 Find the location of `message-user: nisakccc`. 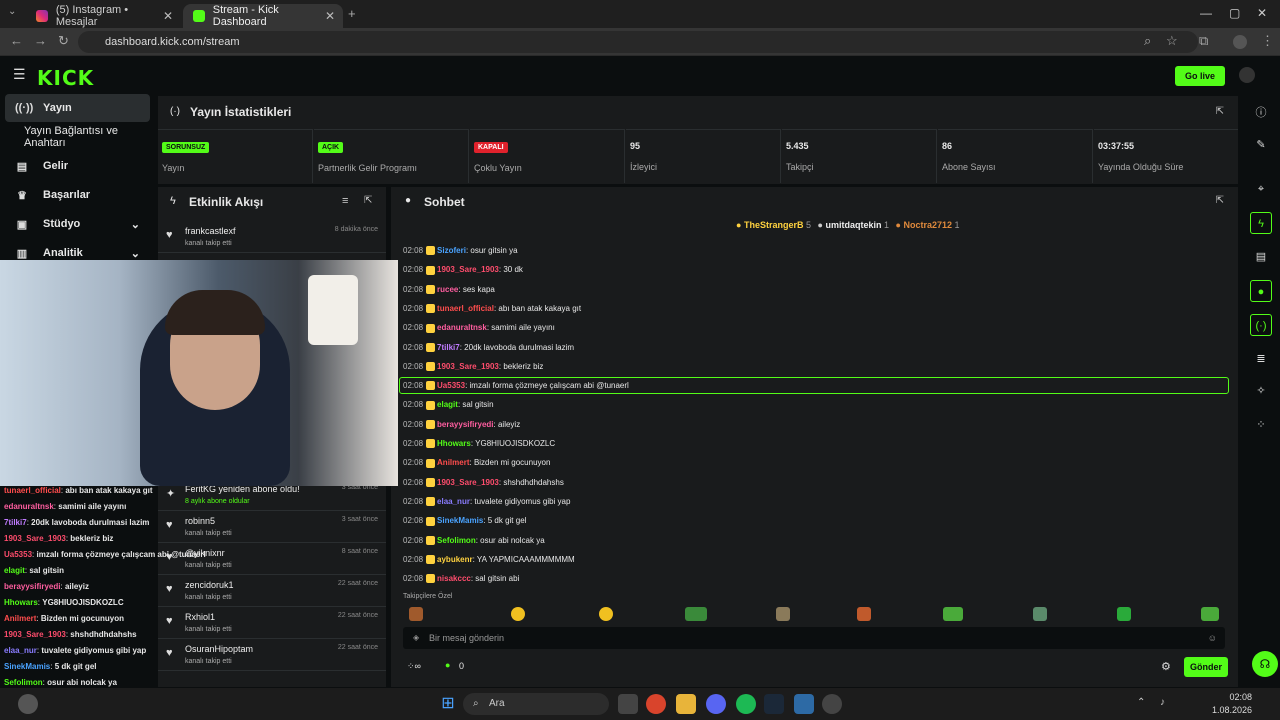

message-user: nisakccc is located at coordinates (454, 578).